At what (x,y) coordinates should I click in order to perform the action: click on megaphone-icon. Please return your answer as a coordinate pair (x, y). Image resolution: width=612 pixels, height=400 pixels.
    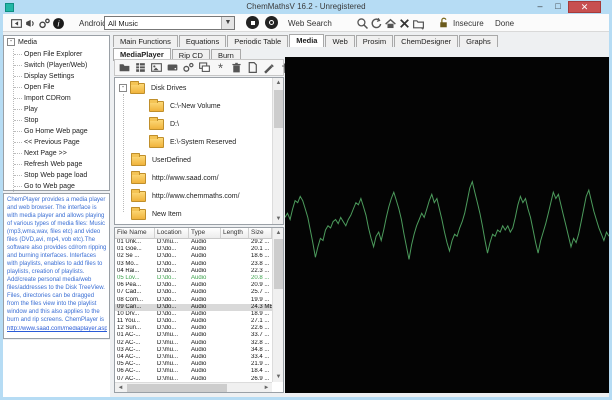
    Looking at the image, I should click on (30, 23).